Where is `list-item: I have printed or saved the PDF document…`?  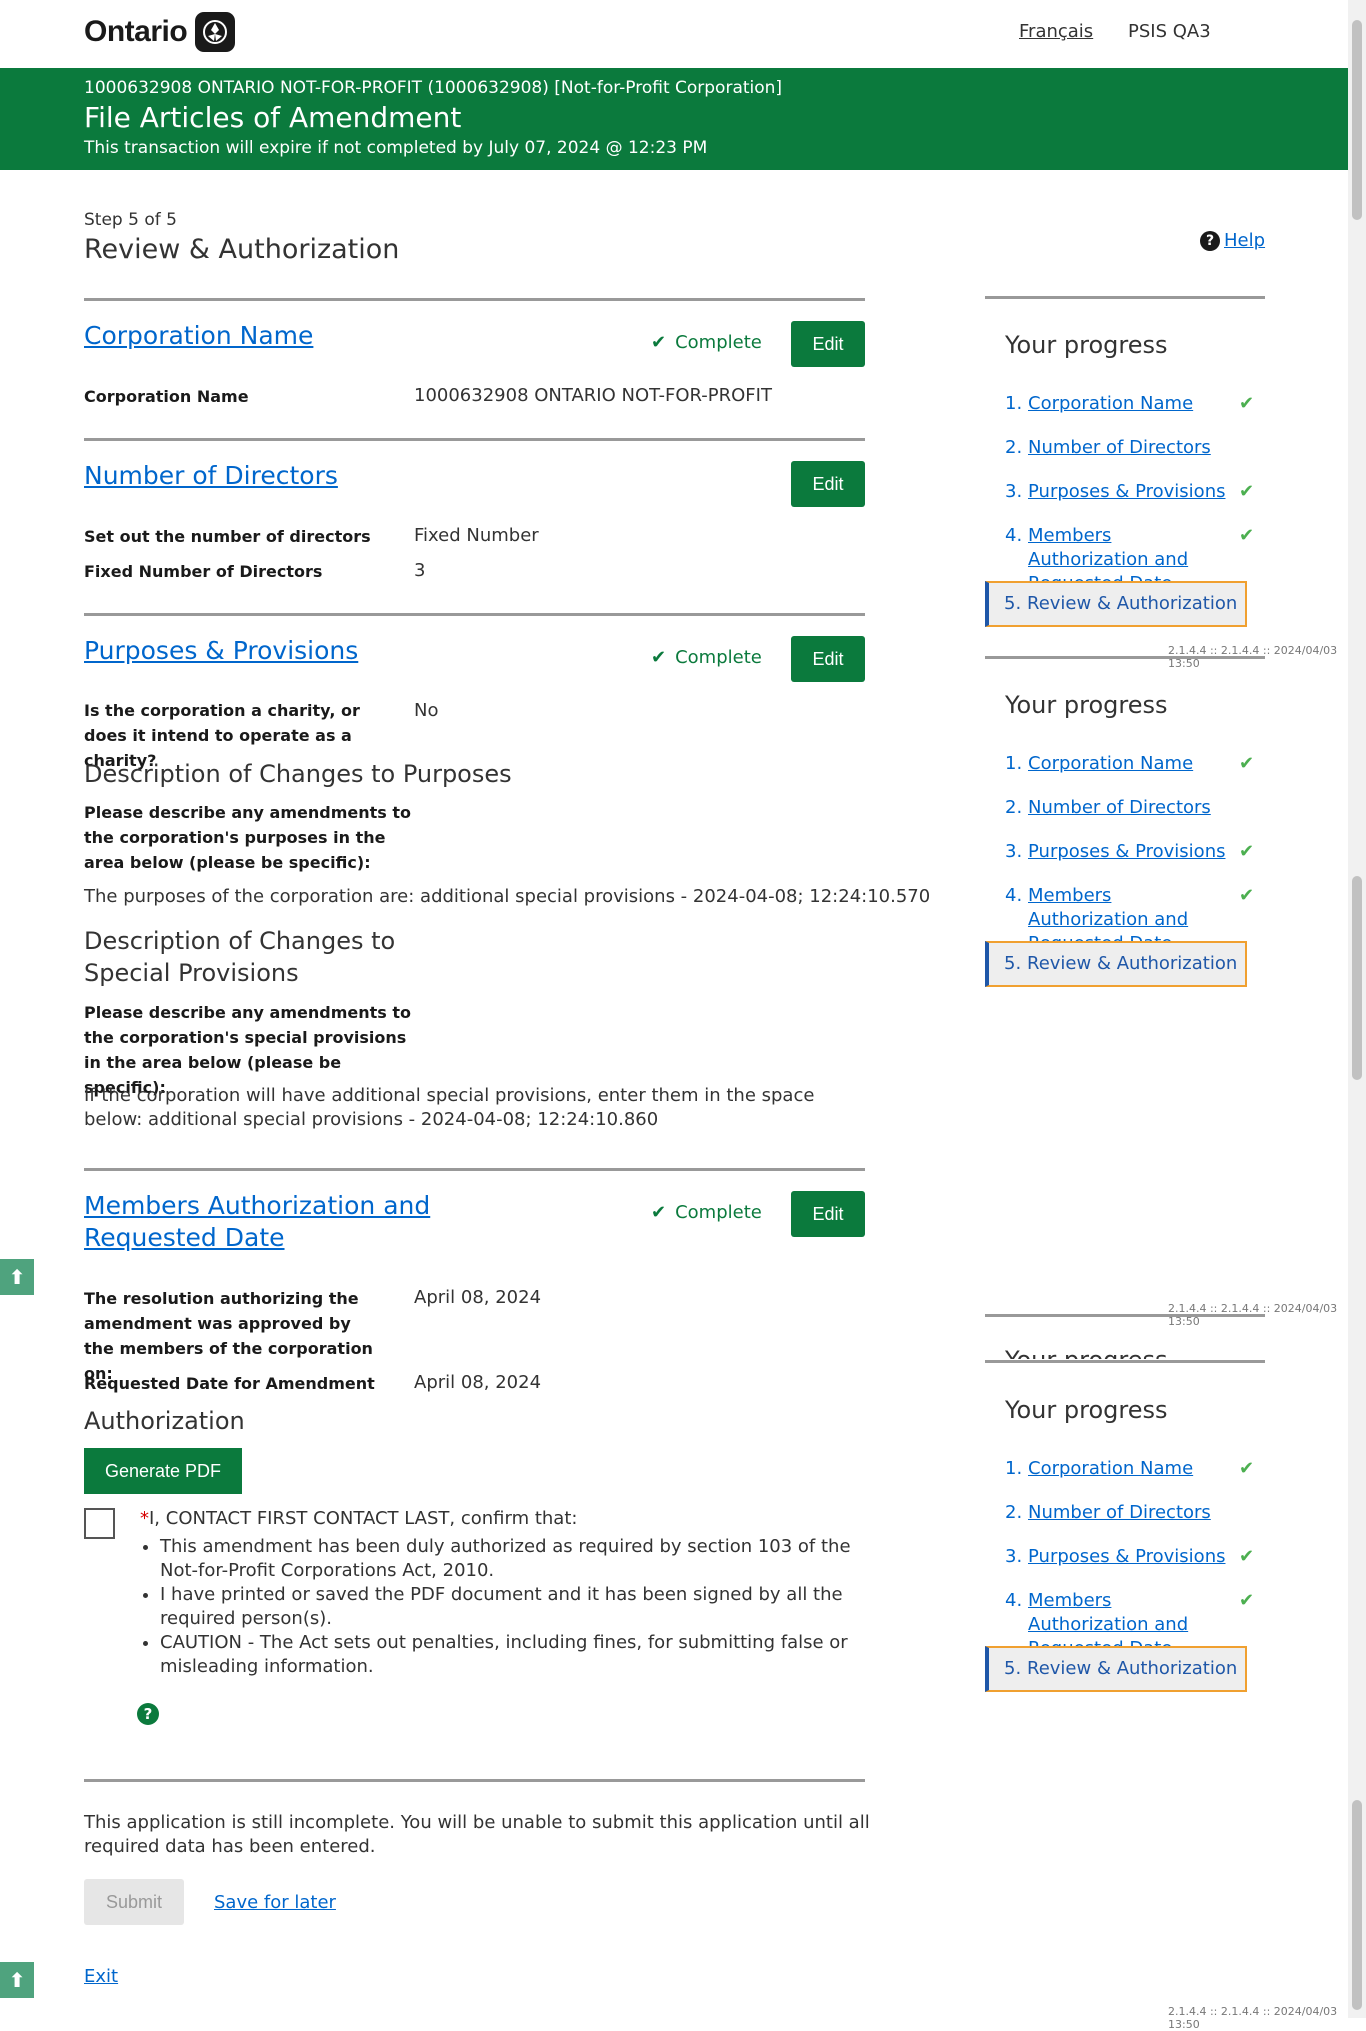
list-item: I have printed or saved the PDF document… is located at coordinates (515, 1607).